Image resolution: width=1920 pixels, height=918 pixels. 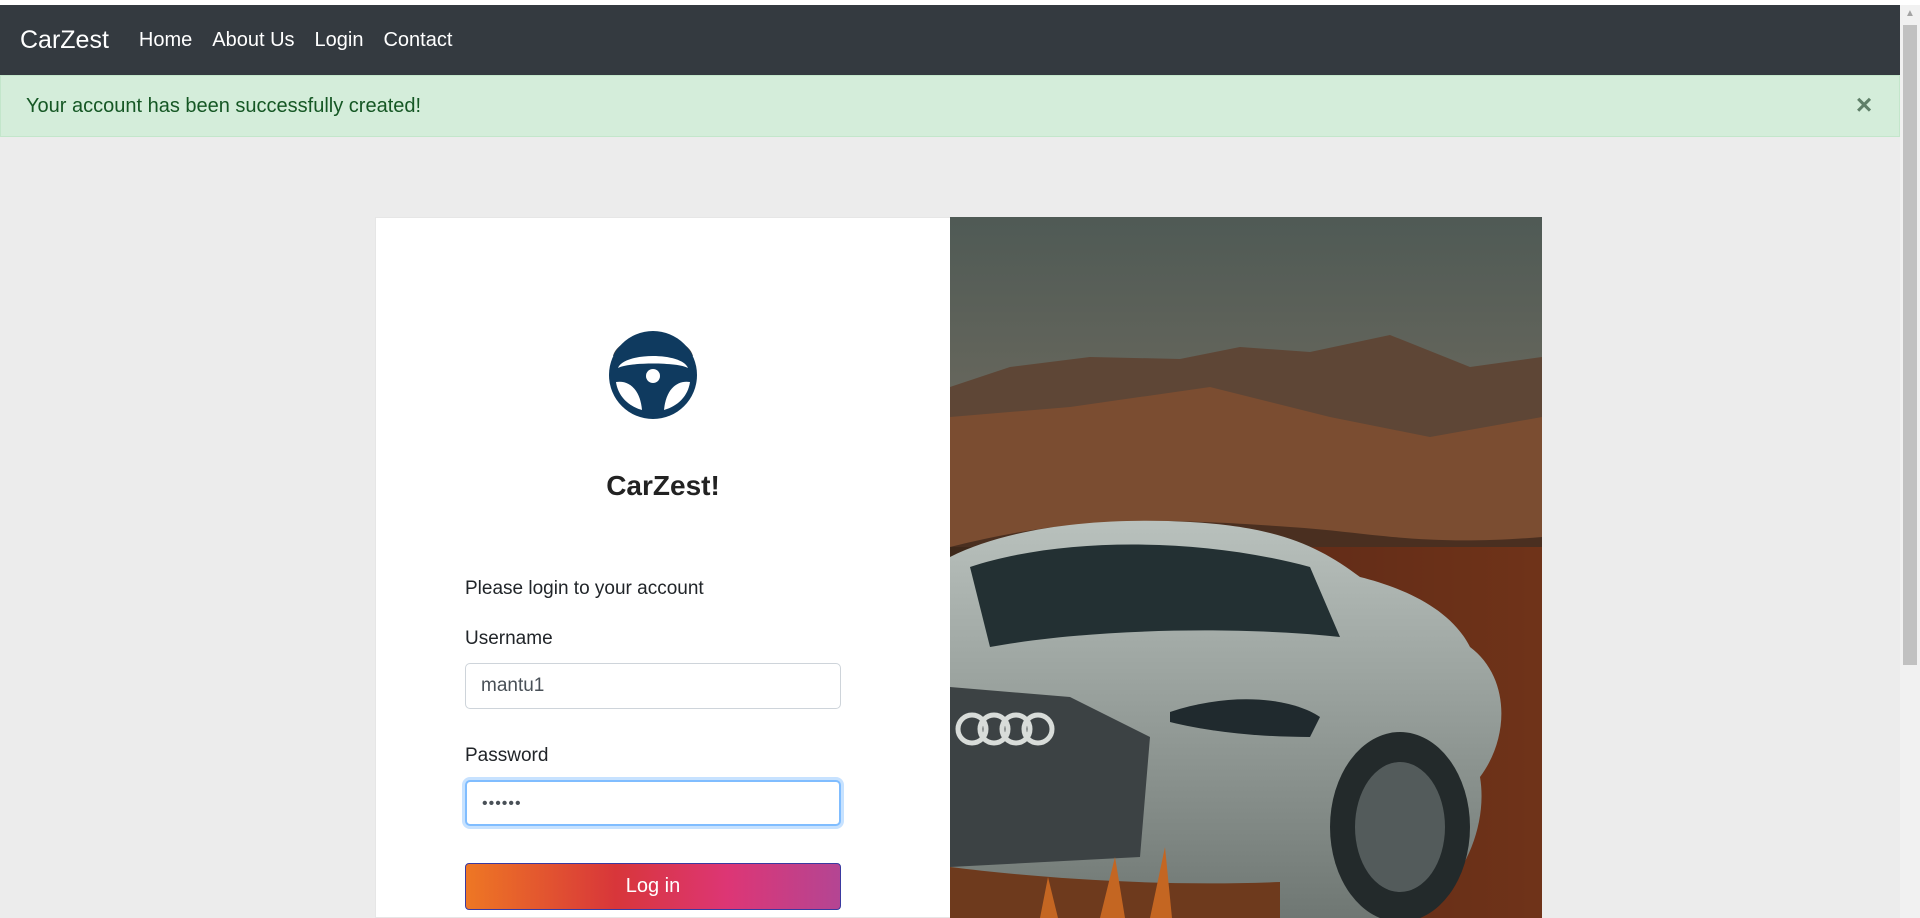 What do you see at coordinates (653, 375) in the screenshot?
I see `steering-wheel-icon` at bounding box center [653, 375].